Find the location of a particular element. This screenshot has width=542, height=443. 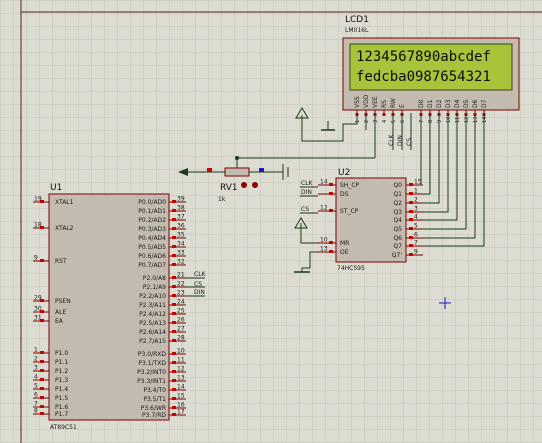

u2-ref: U2 is located at coordinates (344, 173).